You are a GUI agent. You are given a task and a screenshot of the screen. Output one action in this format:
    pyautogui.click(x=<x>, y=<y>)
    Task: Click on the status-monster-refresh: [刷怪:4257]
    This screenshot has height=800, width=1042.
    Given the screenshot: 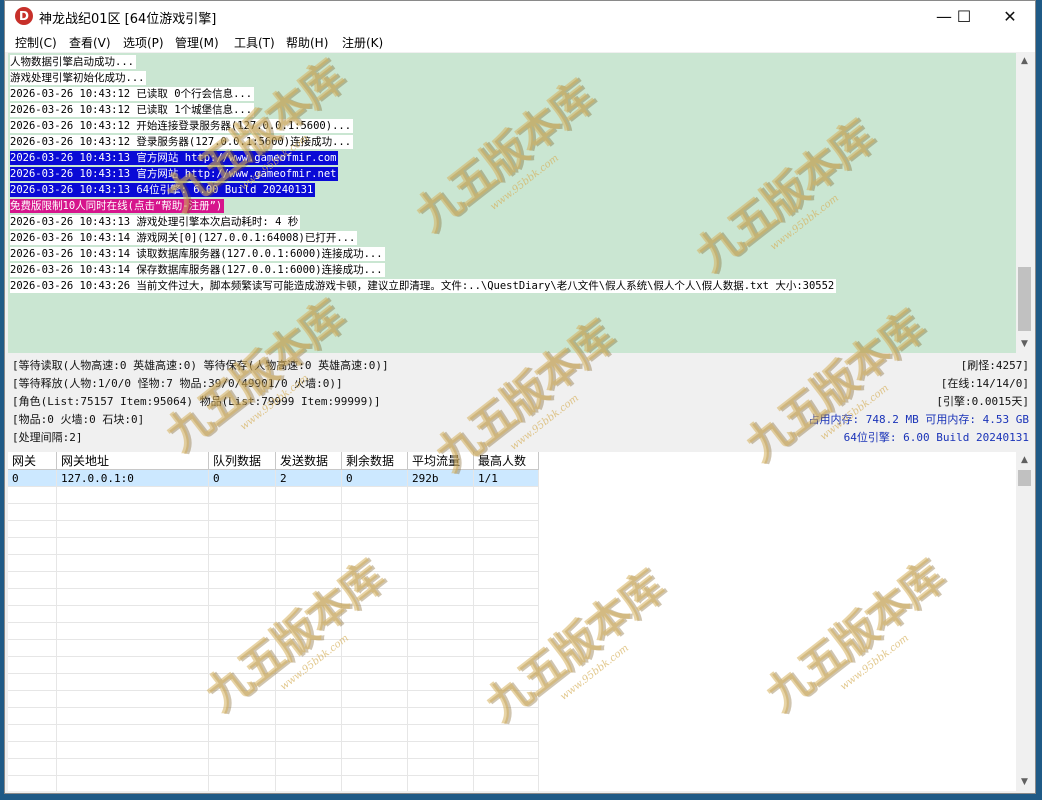 What is the action you would take?
    pyautogui.click(x=994, y=365)
    